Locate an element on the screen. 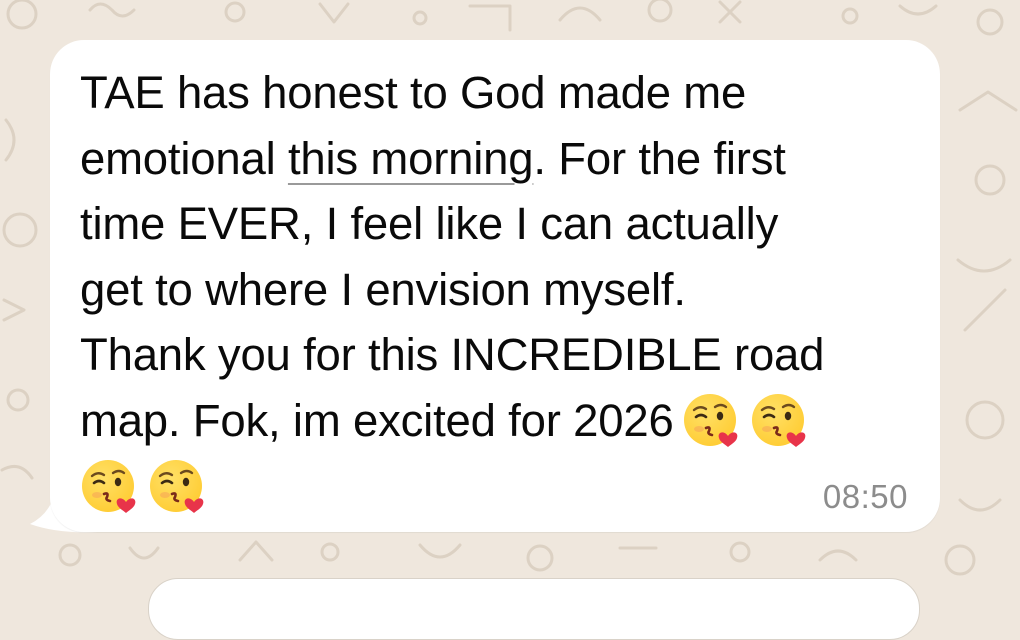 This screenshot has width=1020, height=640. message-line: time EVER, I feel like I can actually is located at coordinates (429, 224).